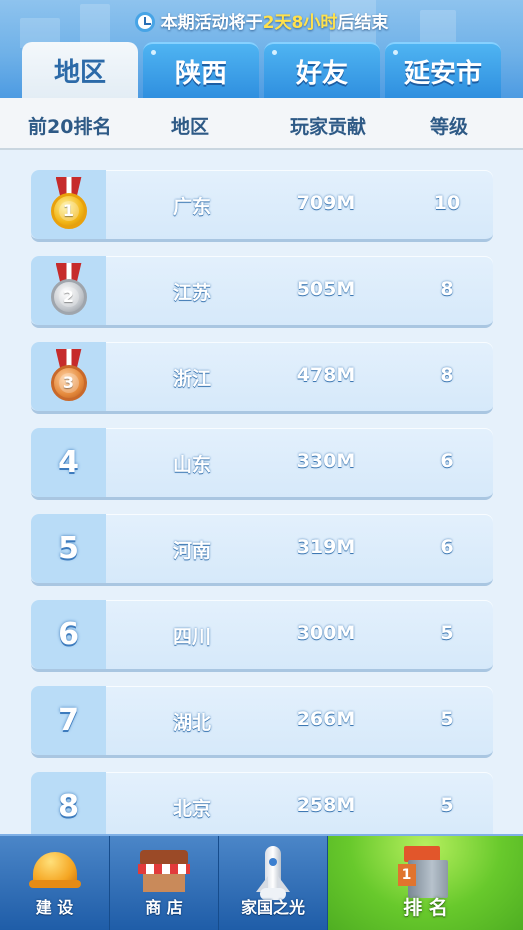 The width and height of the screenshot is (523, 930). What do you see at coordinates (190, 127) in the screenshot?
I see `header-region: 地区` at bounding box center [190, 127].